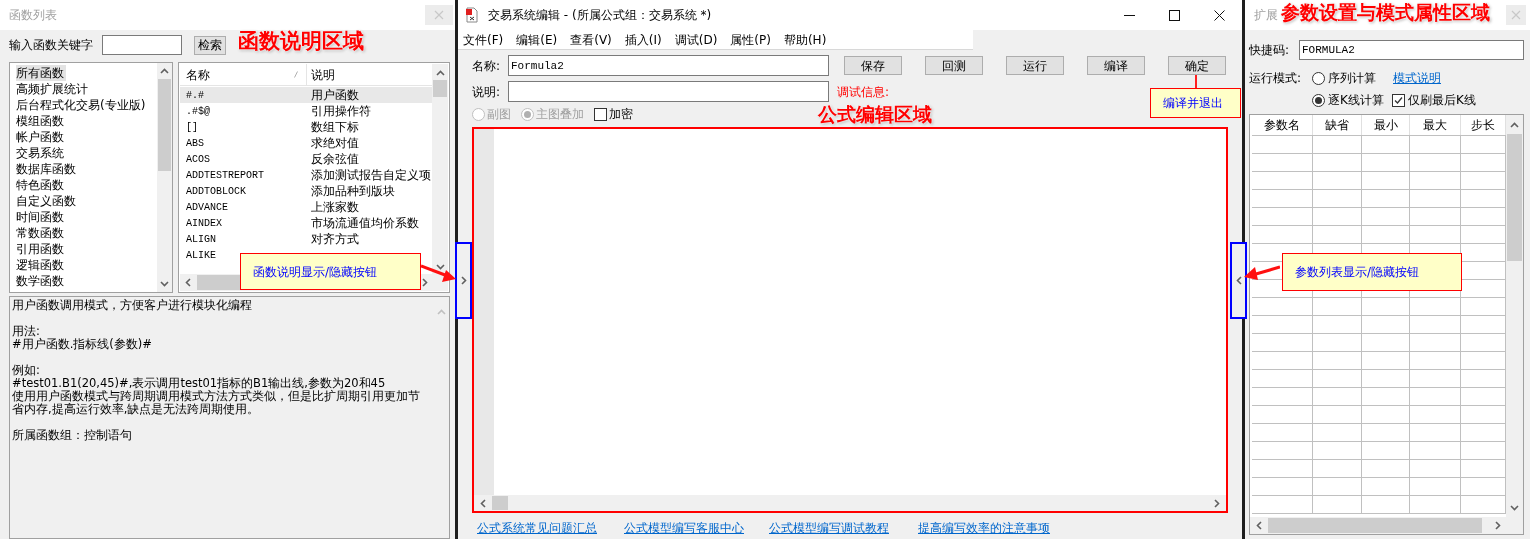 Image resolution: width=1530 pixels, height=539 pixels. What do you see at coordinates (306, 239) in the screenshot?
I see `function-row: ALIGN 对齐方式` at bounding box center [306, 239].